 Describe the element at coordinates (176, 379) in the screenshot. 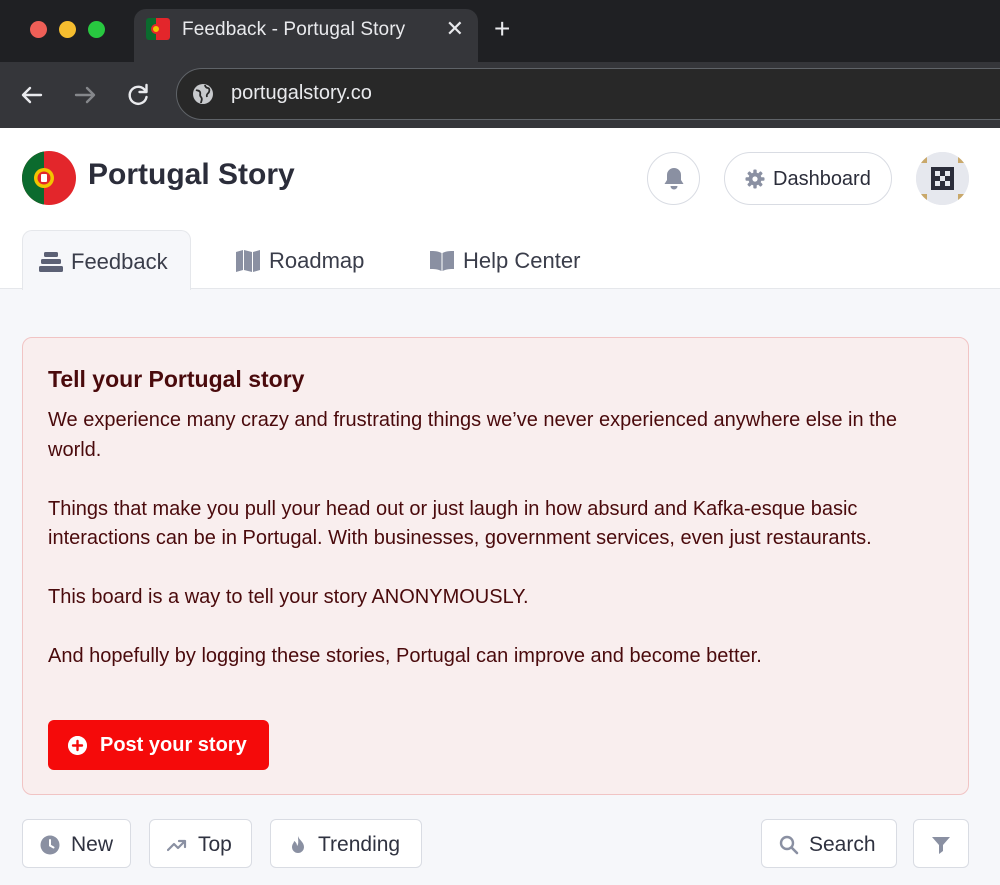

I see `board-title: Tell your Portugal story` at that location.